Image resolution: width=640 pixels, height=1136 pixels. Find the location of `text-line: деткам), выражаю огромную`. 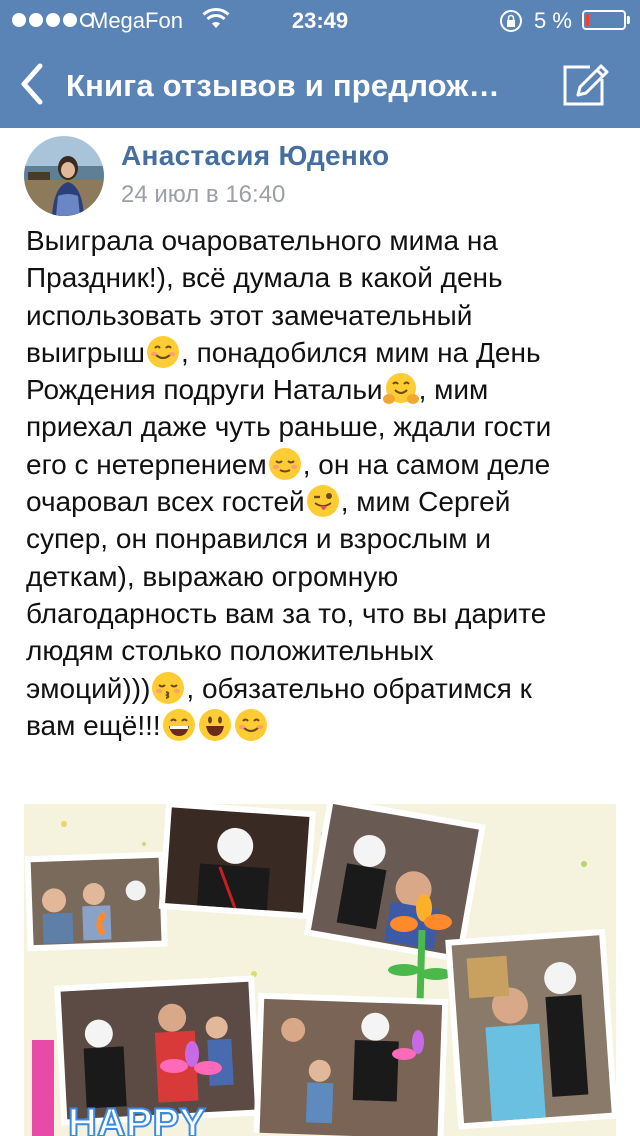

text-line: деткам), выражаю огромную is located at coordinates (326, 576).